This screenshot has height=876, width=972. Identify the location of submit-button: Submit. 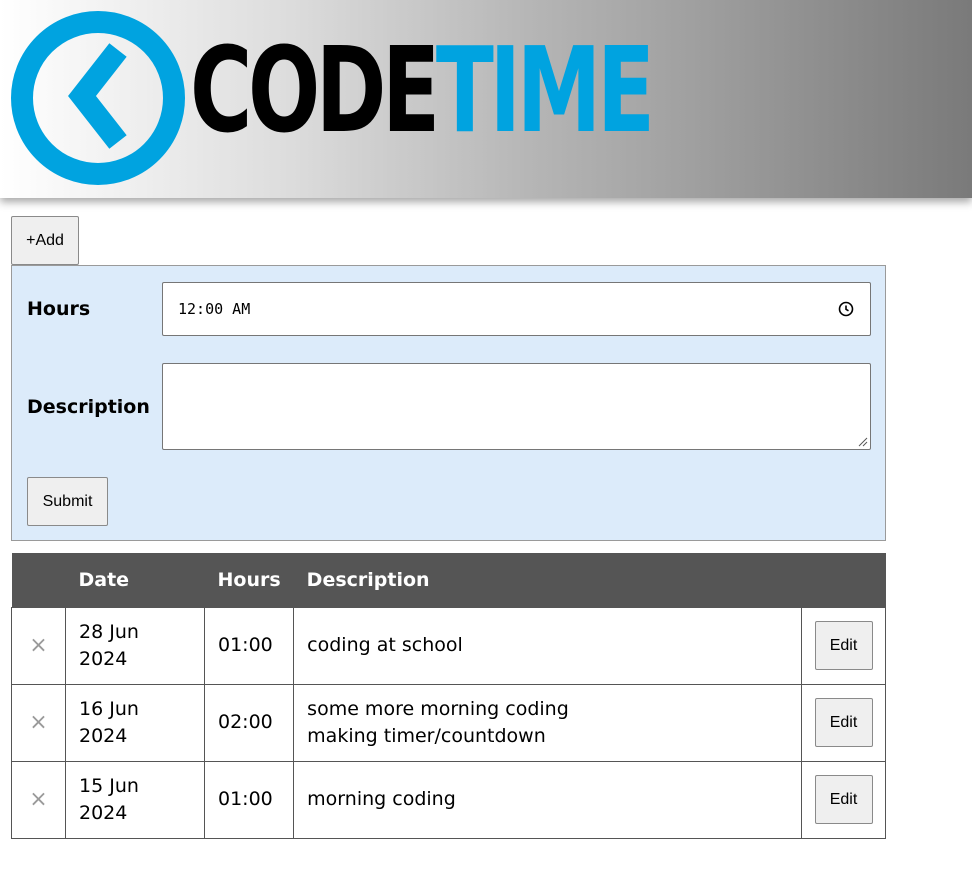
(67, 501).